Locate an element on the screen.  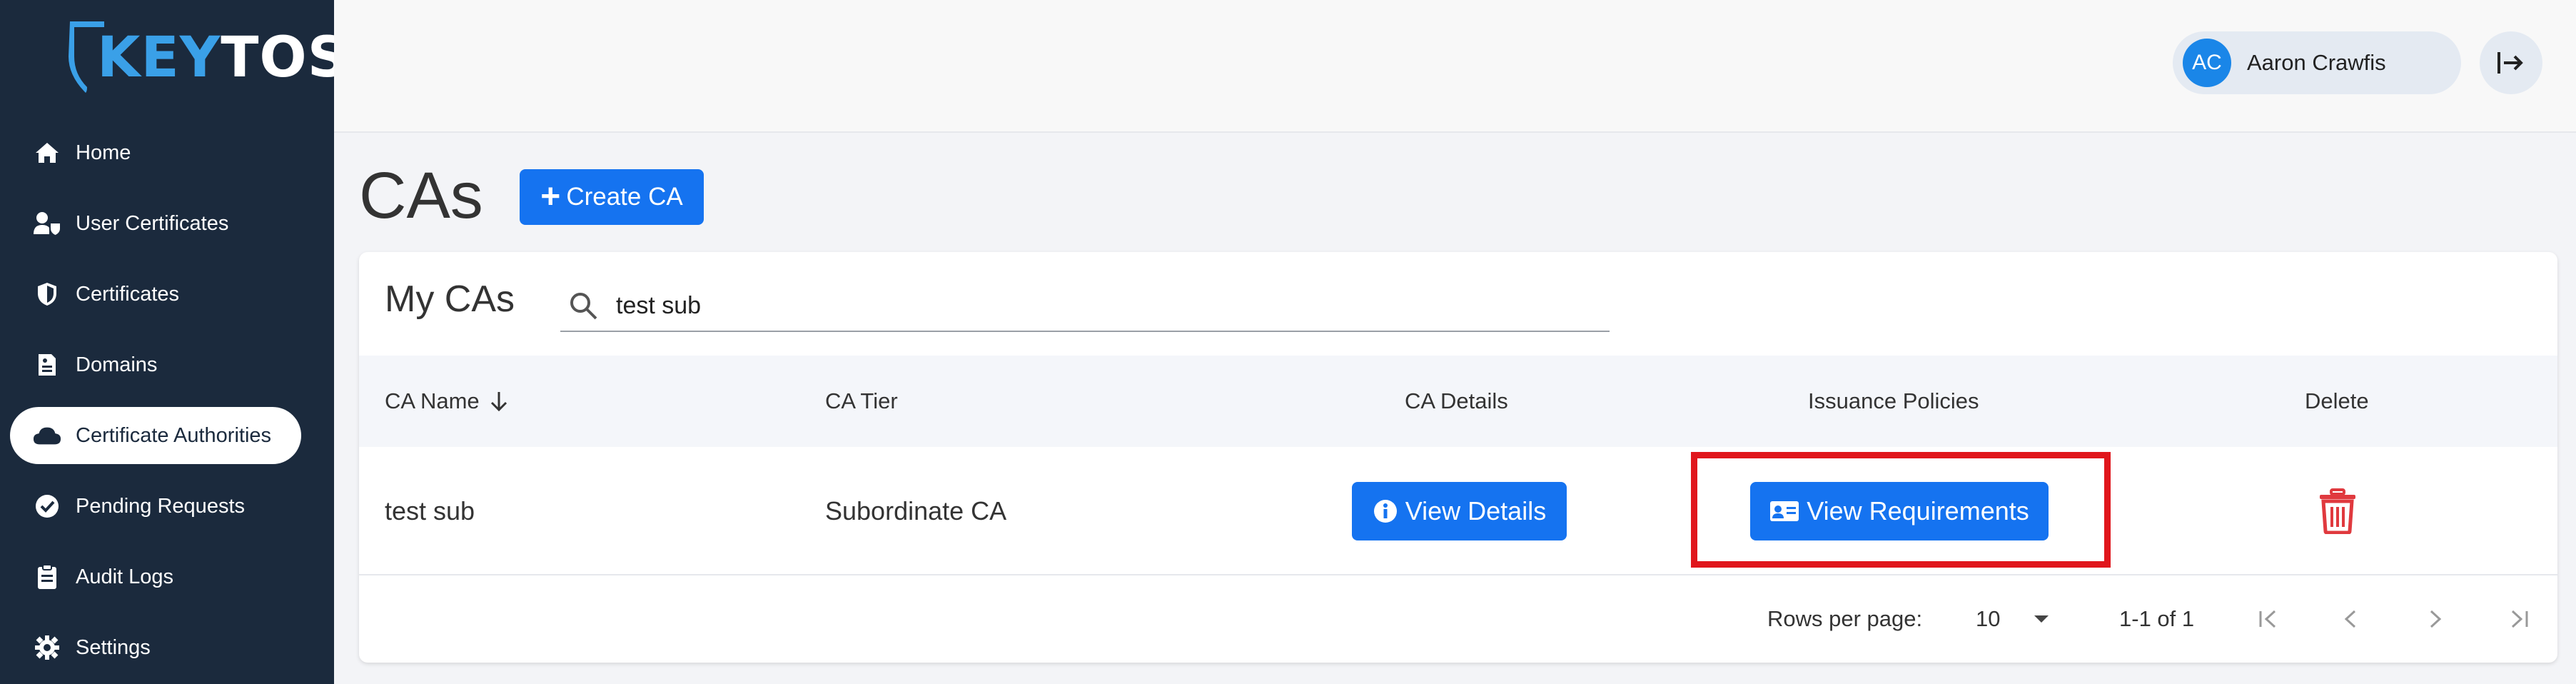
sort-arrow-down-icon is located at coordinates (498, 402).